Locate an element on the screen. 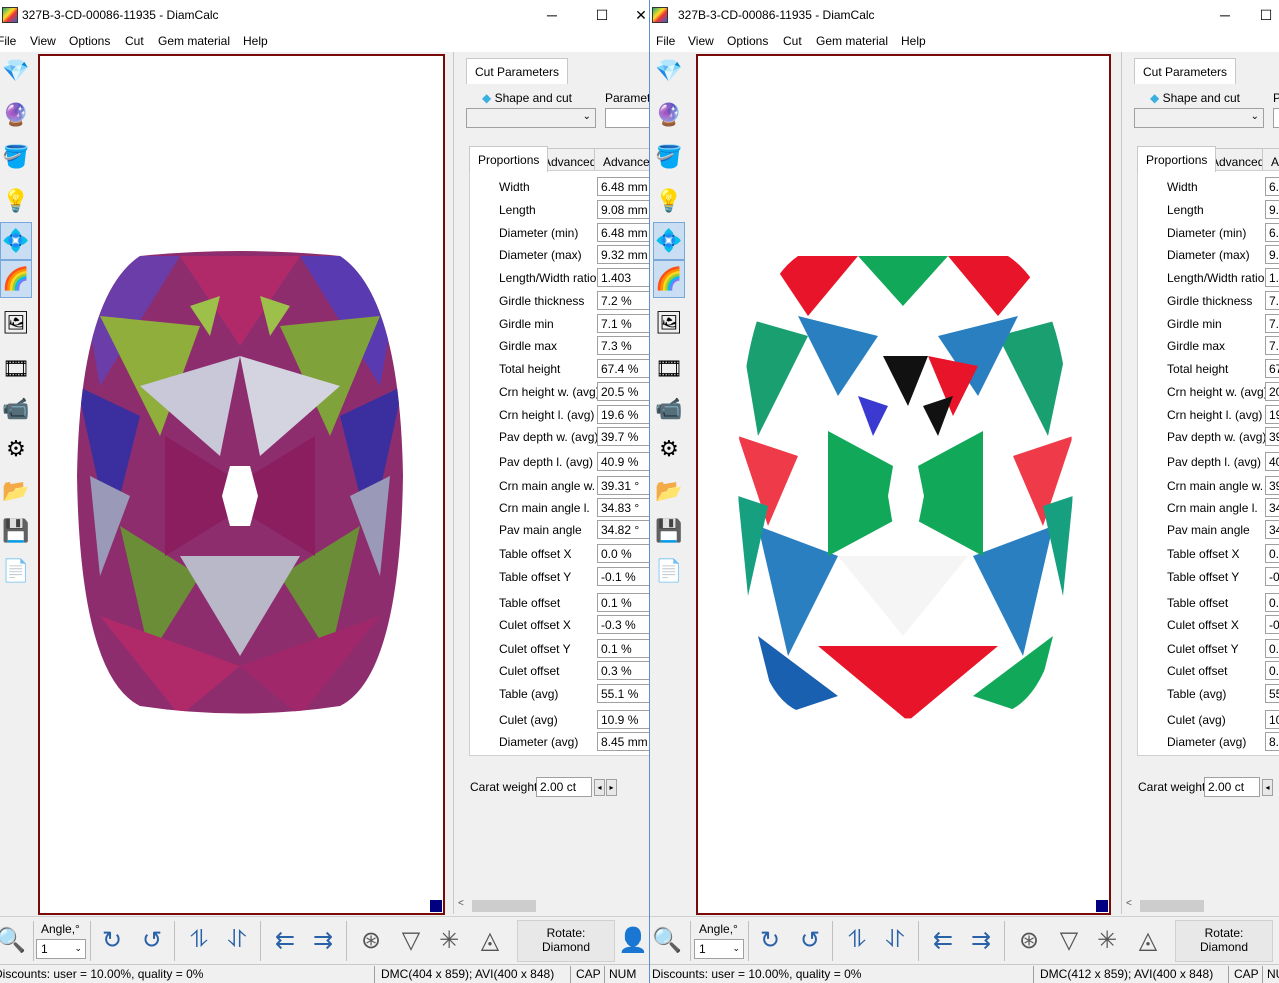 The image size is (1279, 983). proportion-value-field: -0.3 % is located at coordinates (623, 624).